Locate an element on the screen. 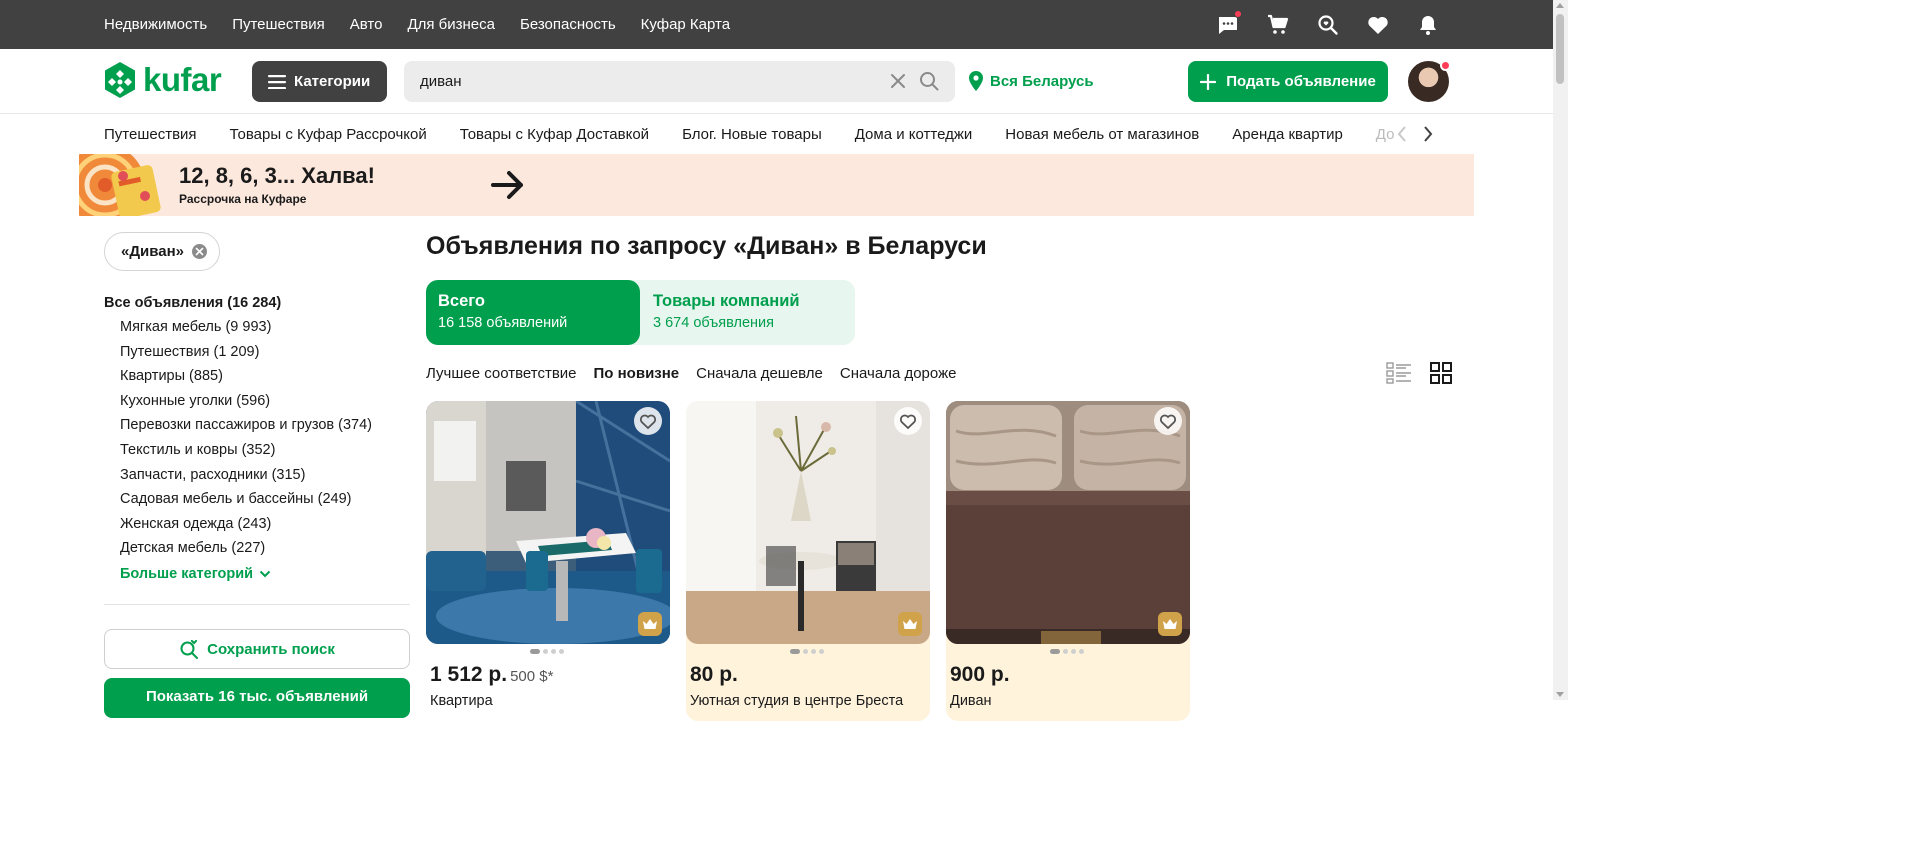 The height and width of the screenshot is (857, 1920). top-nav-real-estate: Недвижимость is located at coordinates (155, 24).